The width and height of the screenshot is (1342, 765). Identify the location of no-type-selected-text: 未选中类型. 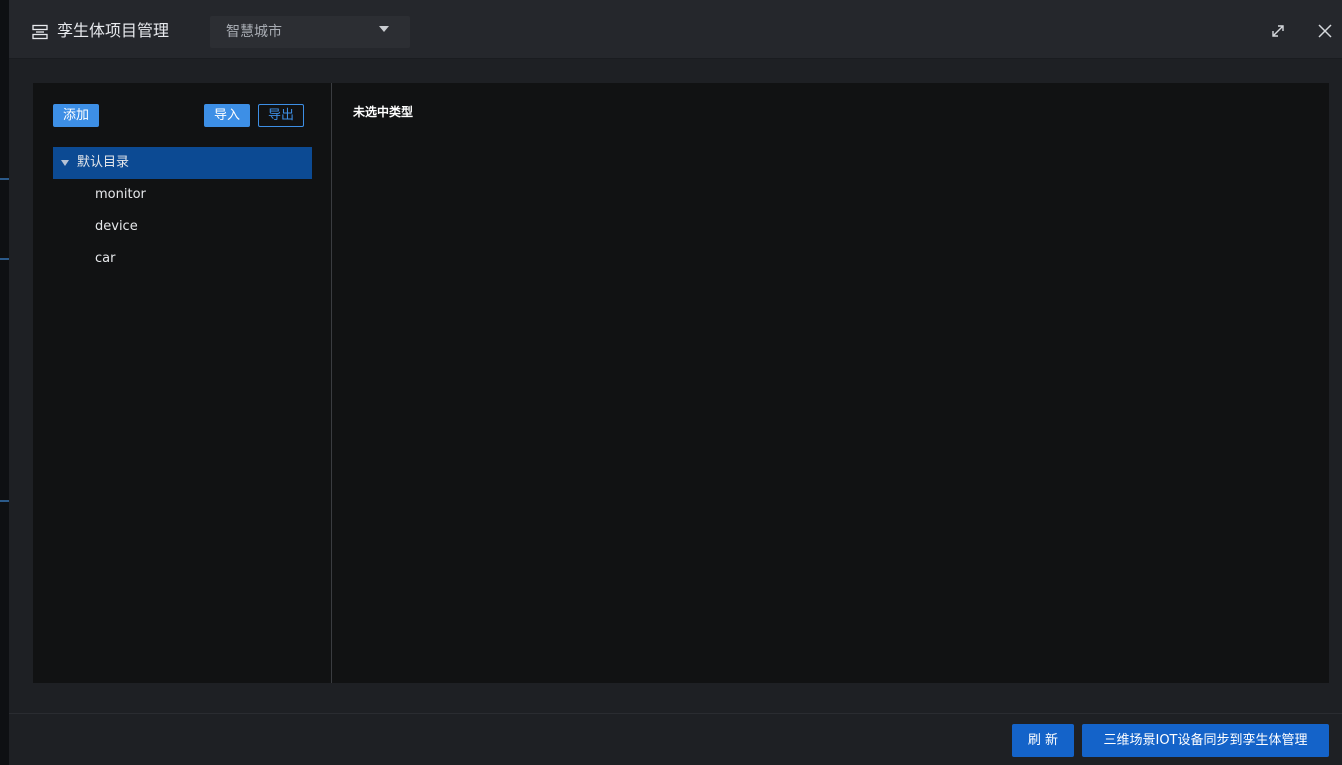
(383, 112).